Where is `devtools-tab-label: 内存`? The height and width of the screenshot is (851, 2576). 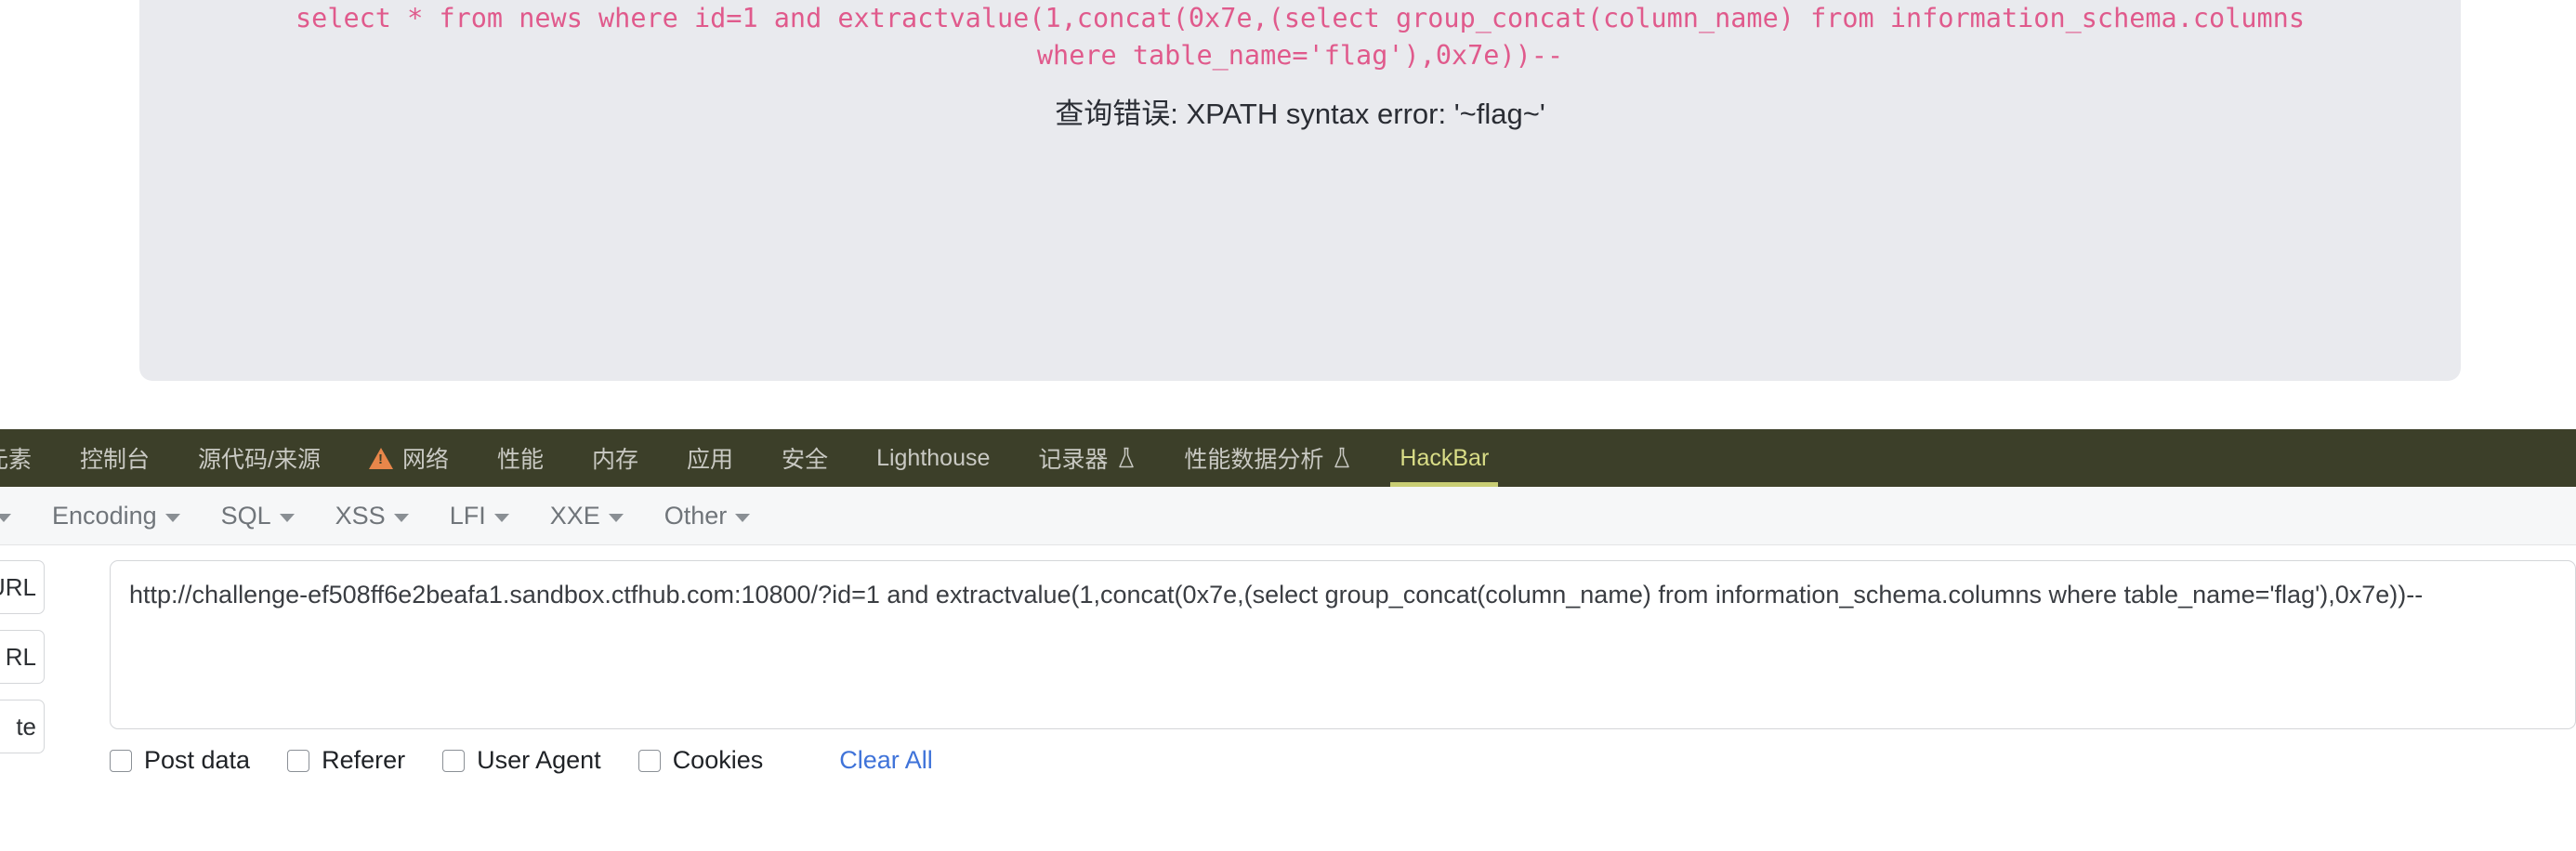
devtools-tab-label: 内存 is located at coordinates (615, 460).